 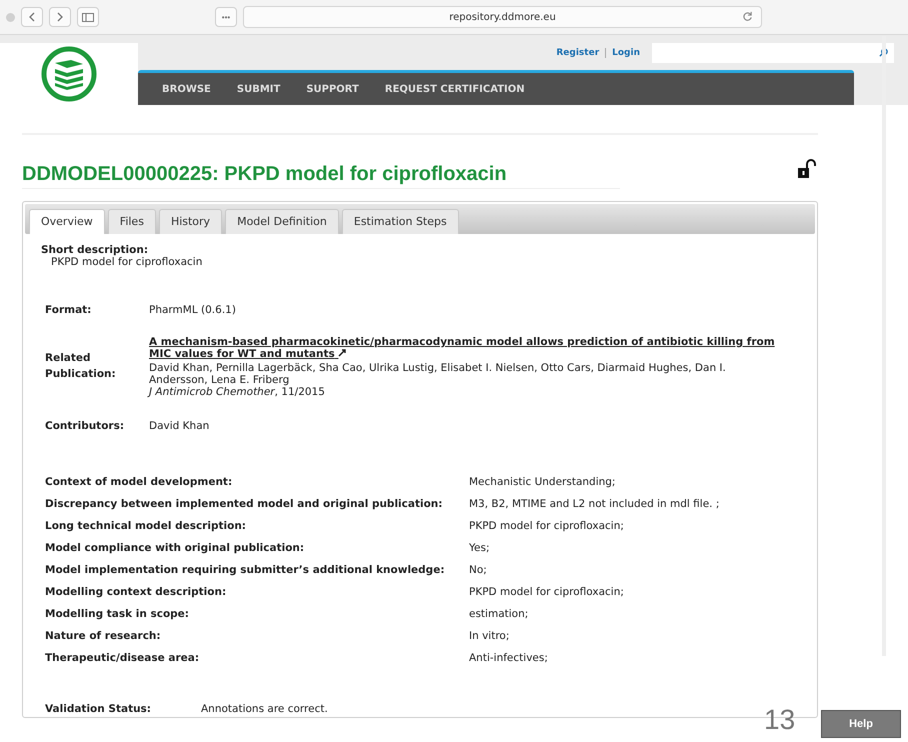 What do you see at coordinates (136, 592) in the screenshot?
I see `annotation-label: Modelling context description:` at bounding box center [136, 592].